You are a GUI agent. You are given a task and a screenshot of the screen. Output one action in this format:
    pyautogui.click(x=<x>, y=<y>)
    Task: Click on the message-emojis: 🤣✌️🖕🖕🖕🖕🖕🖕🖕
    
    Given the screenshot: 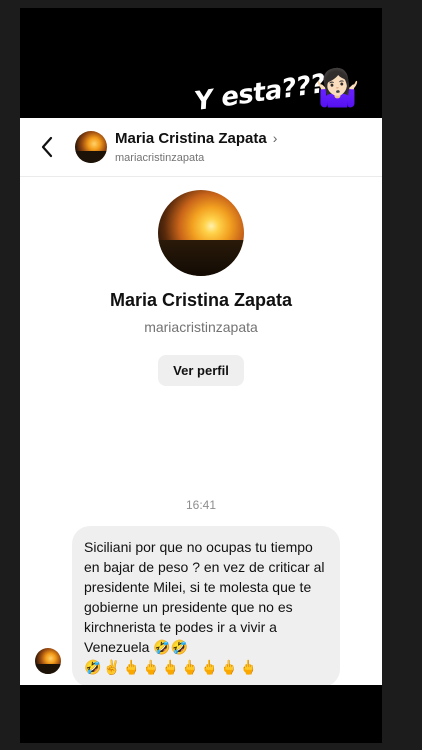 What is the action you would take?
    pyautogui.click(x=171, y=667)
    